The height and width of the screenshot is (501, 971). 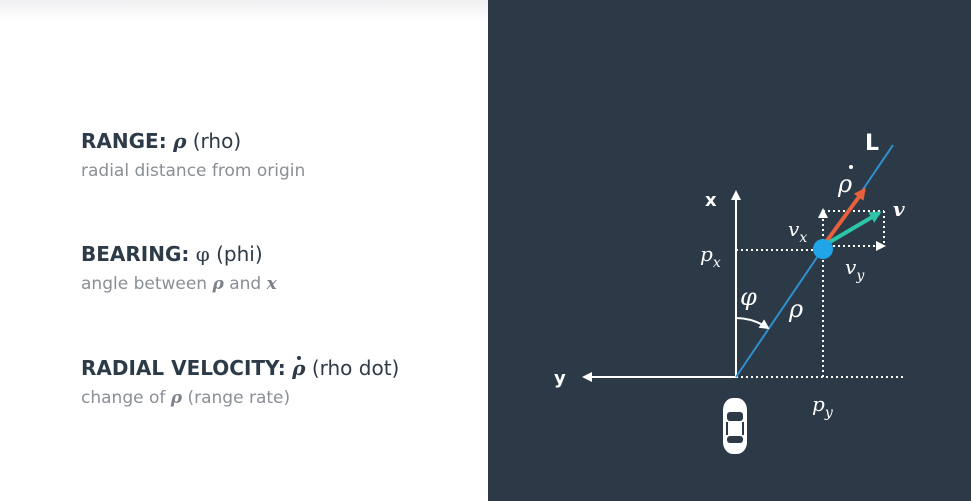 I want to click on bearing-desc-and: and, so click(x=245, y=284).